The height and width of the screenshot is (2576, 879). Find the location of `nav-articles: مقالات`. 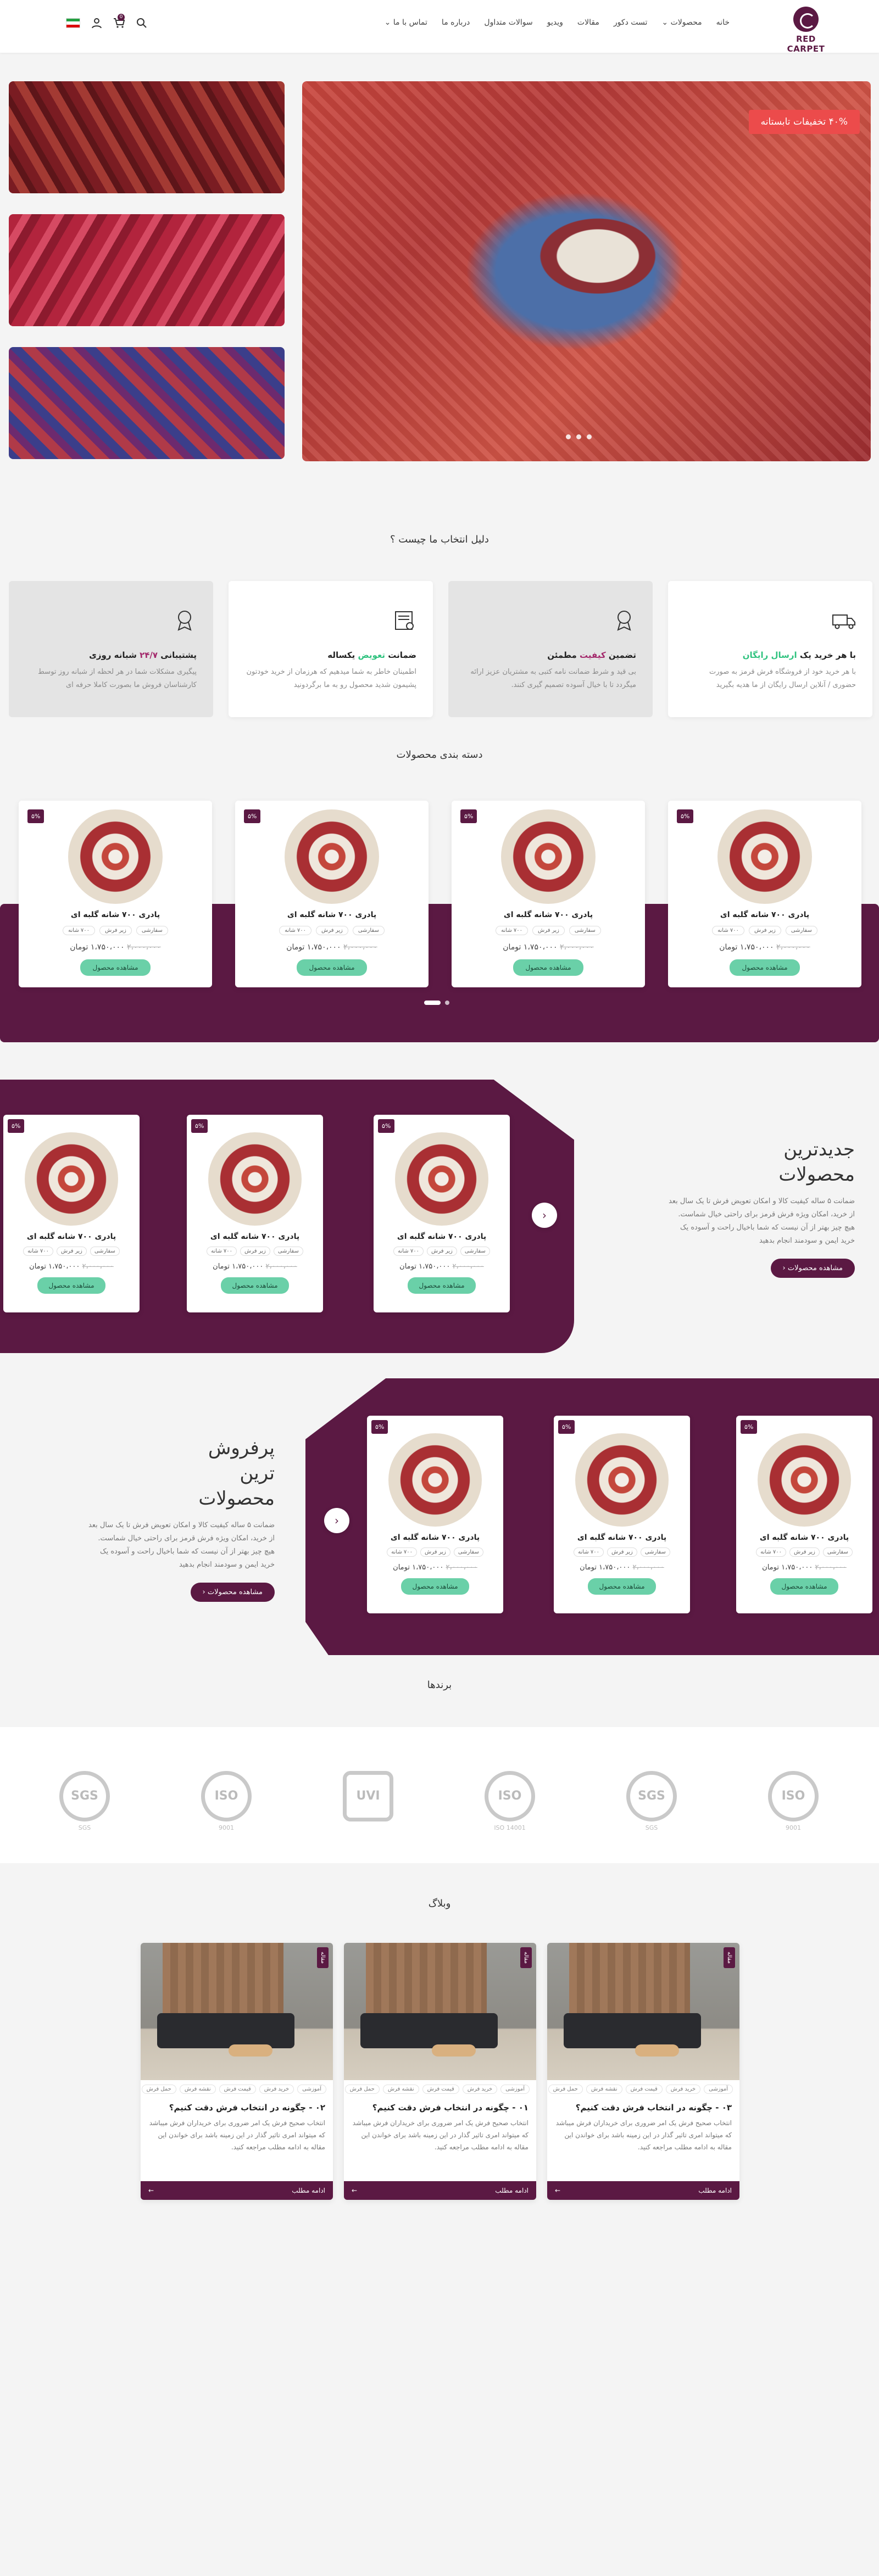

nav-articles: مقالات is located at coordinates (588, 23).